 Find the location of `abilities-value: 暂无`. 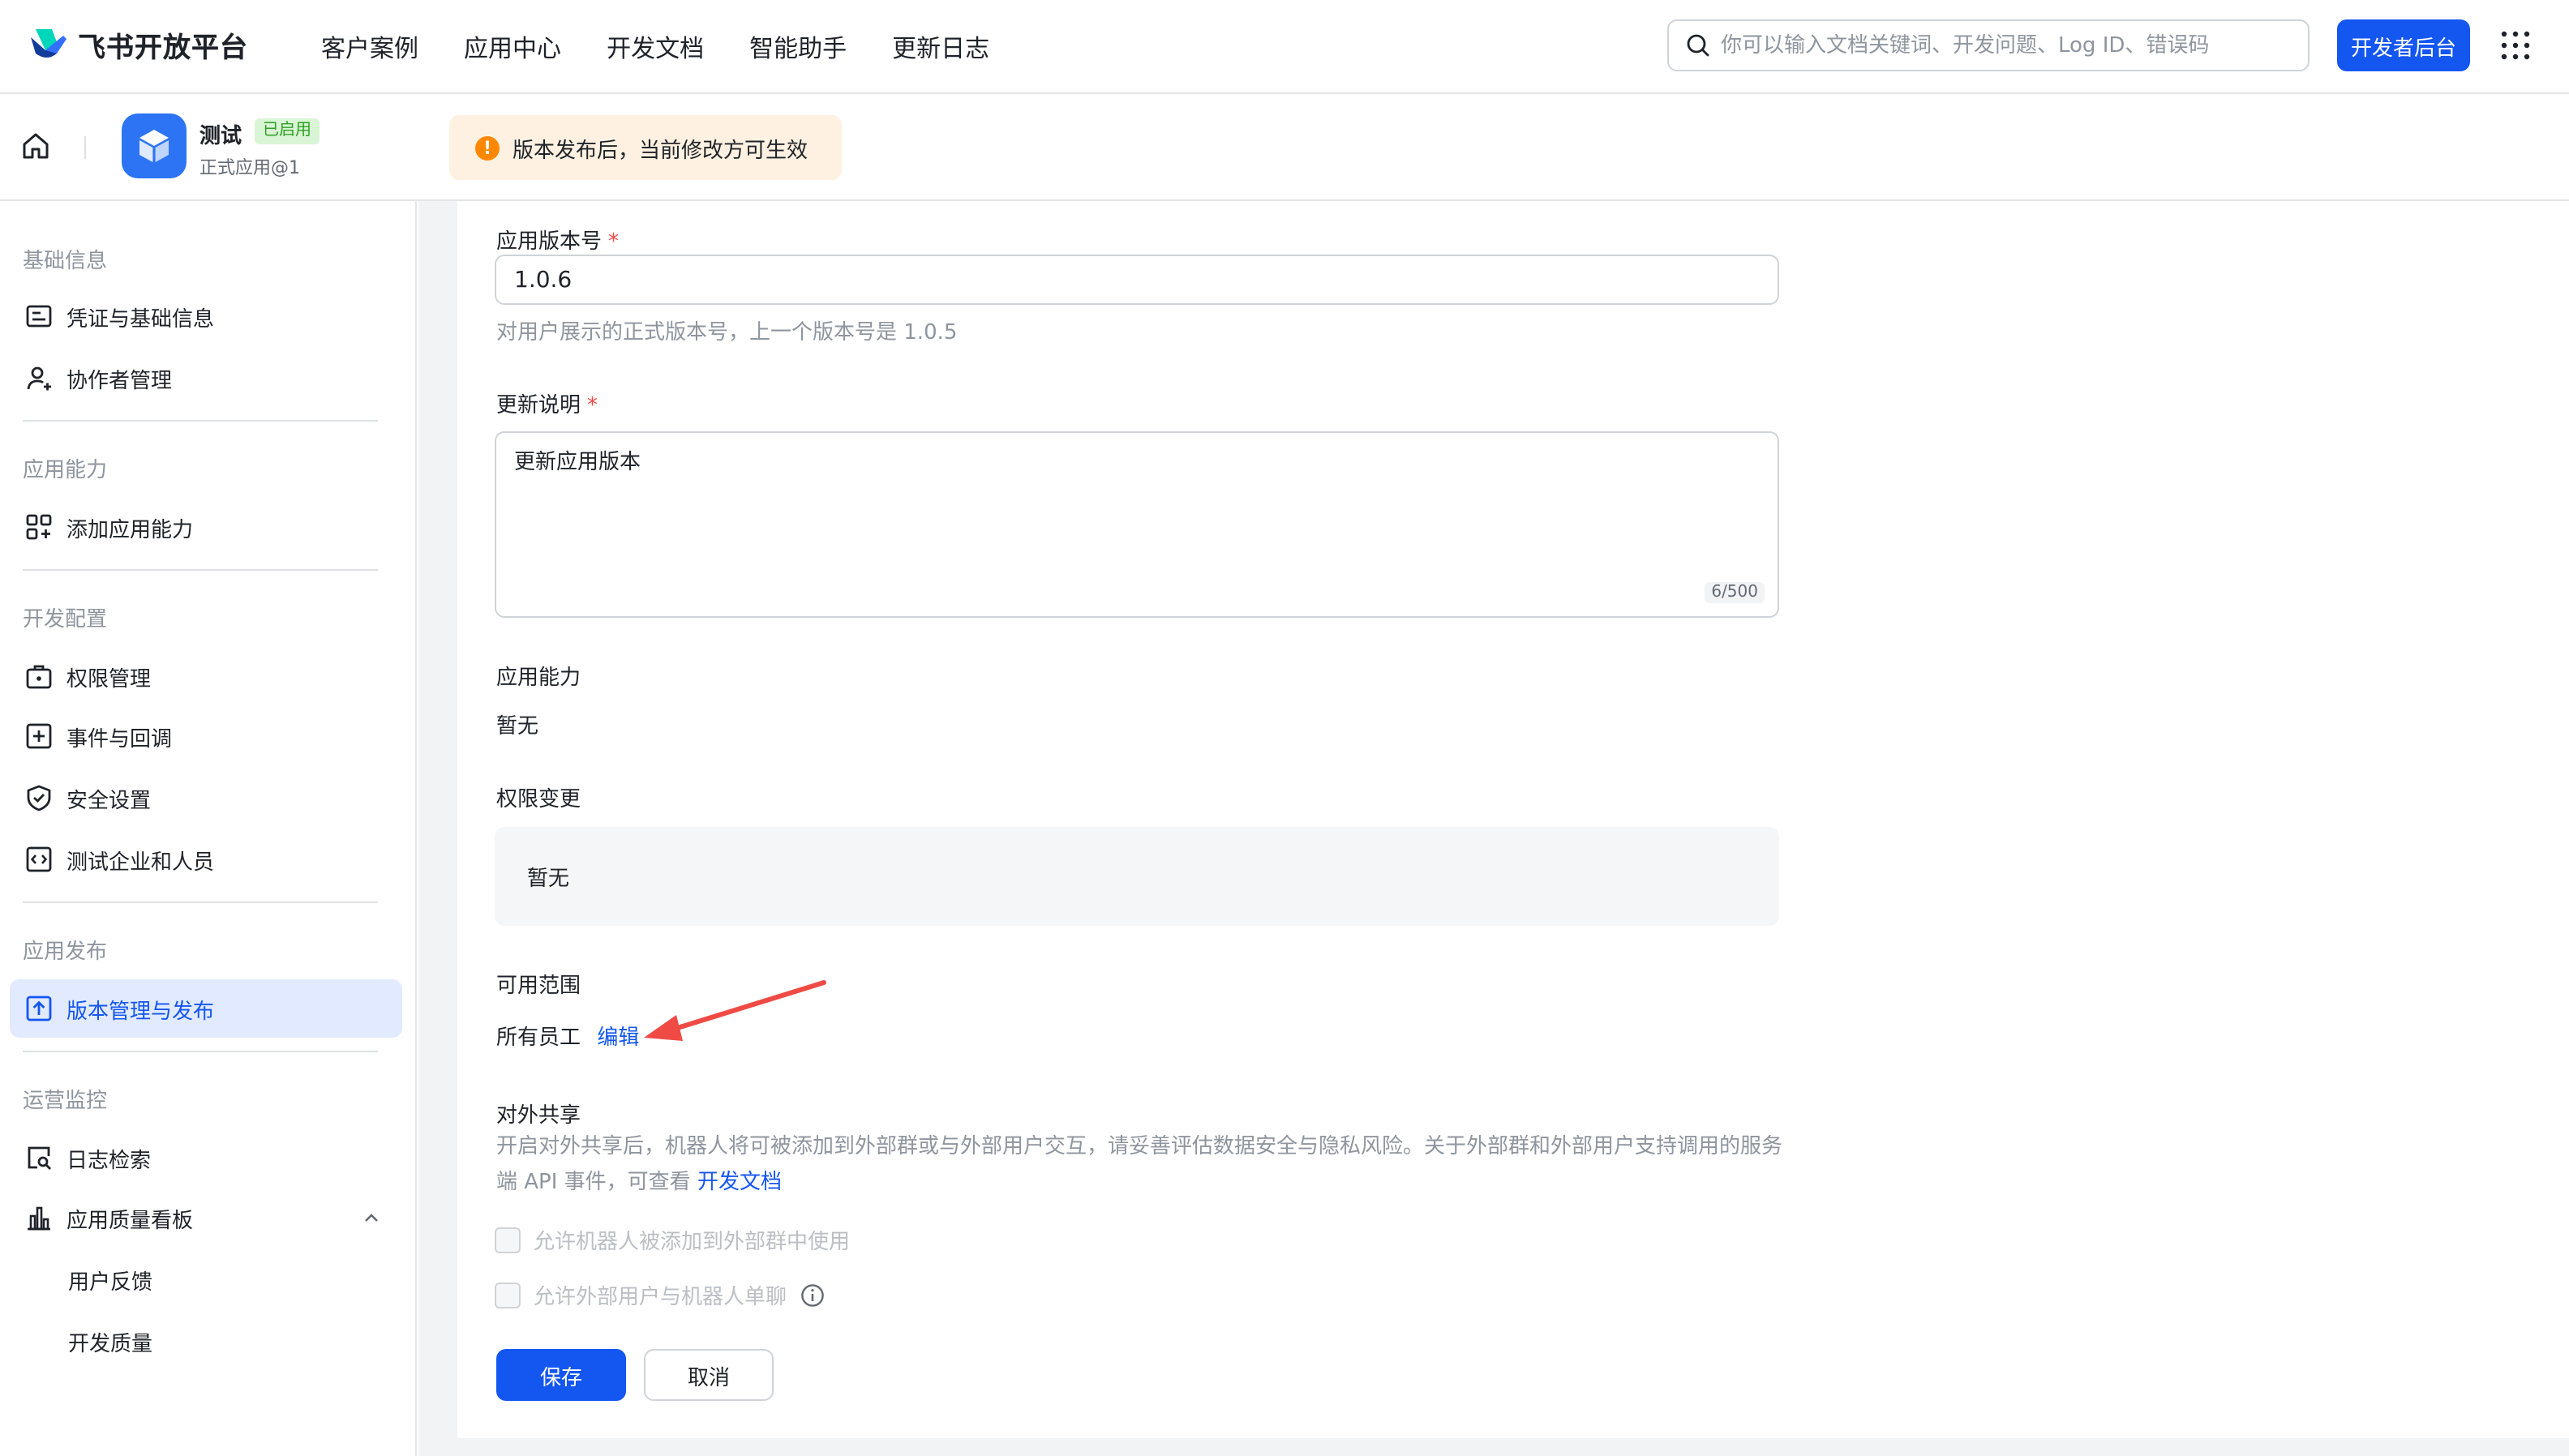

abilities-value: 暂无 is located at coordinates (517, 727).